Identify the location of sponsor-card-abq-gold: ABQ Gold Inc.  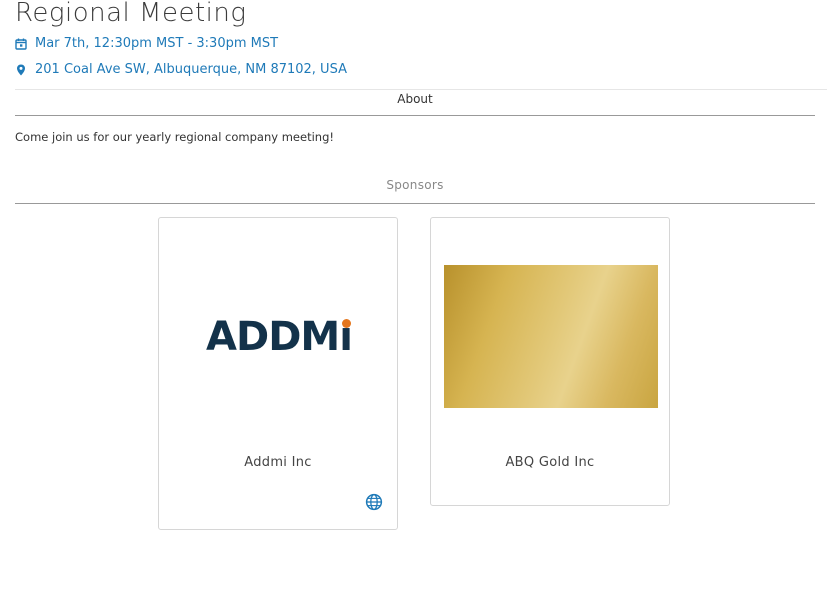
(550, 361).